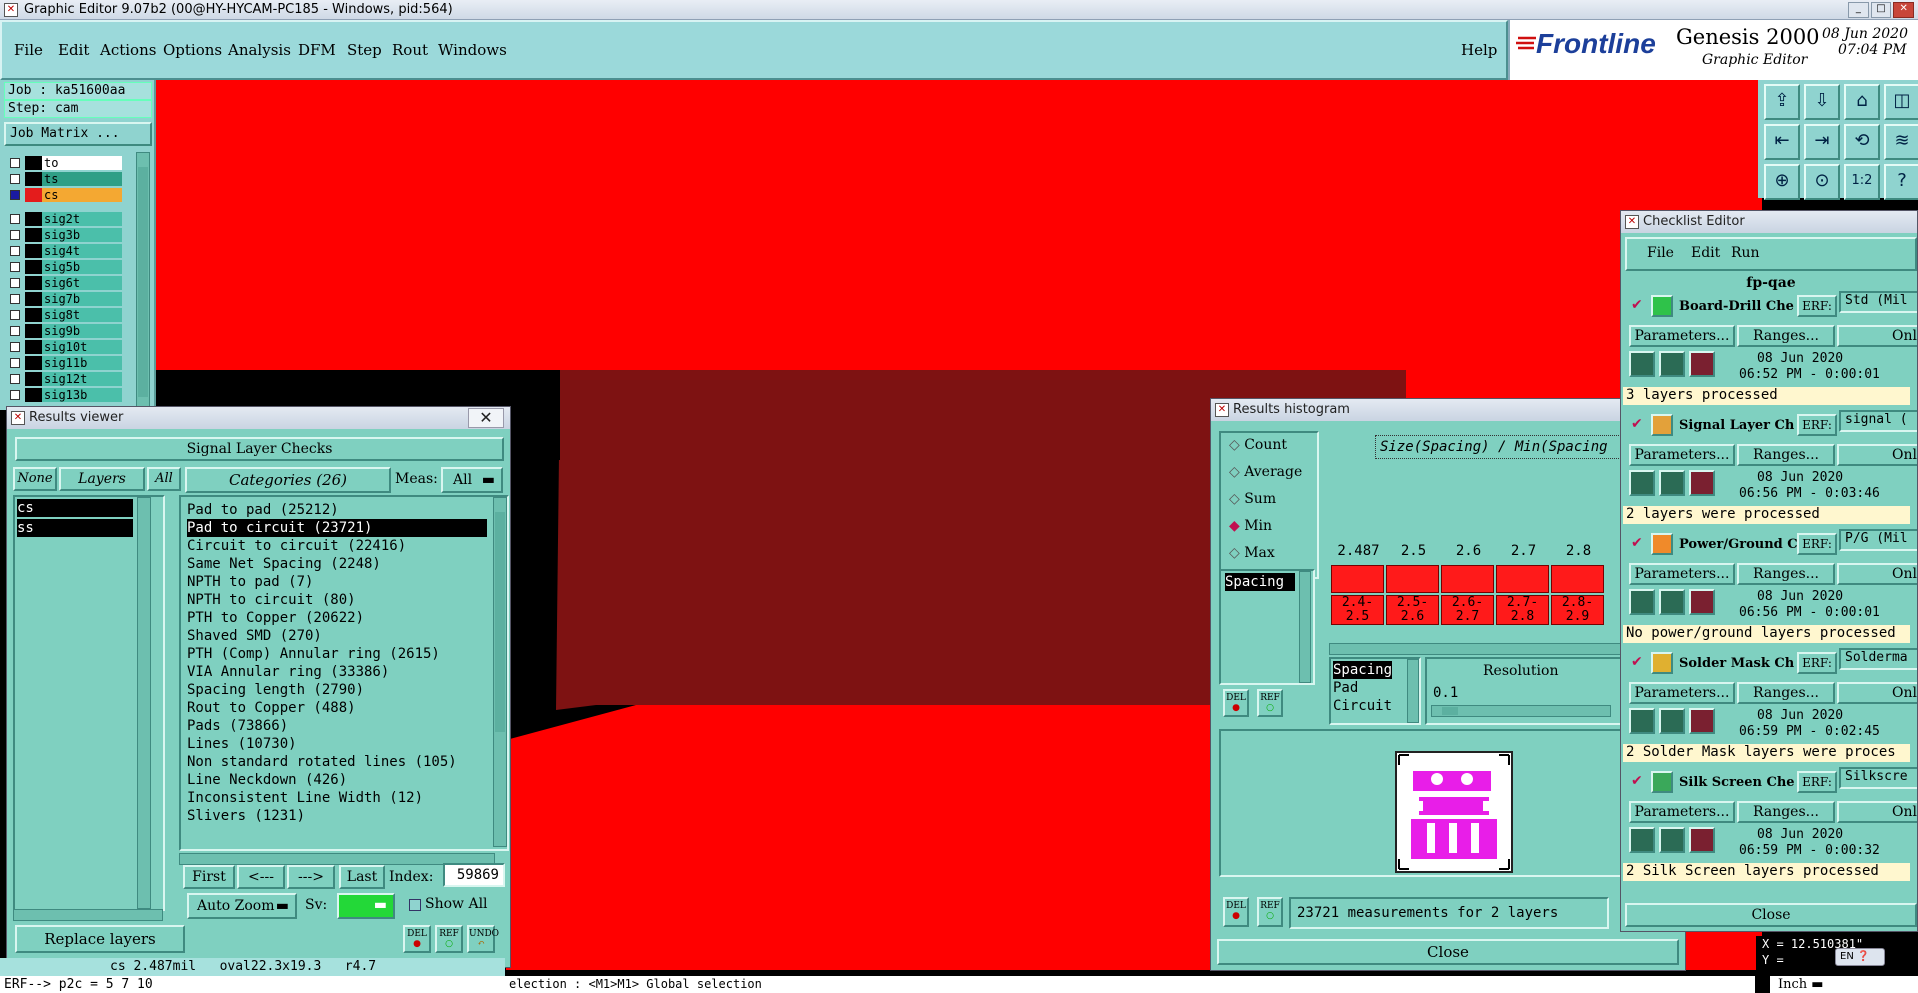 The image size is (1918, 993). Describe the element at coordinates (1250, 526) in the screenshot. I see `aggregate-option-min: ◆ Min` at that location.